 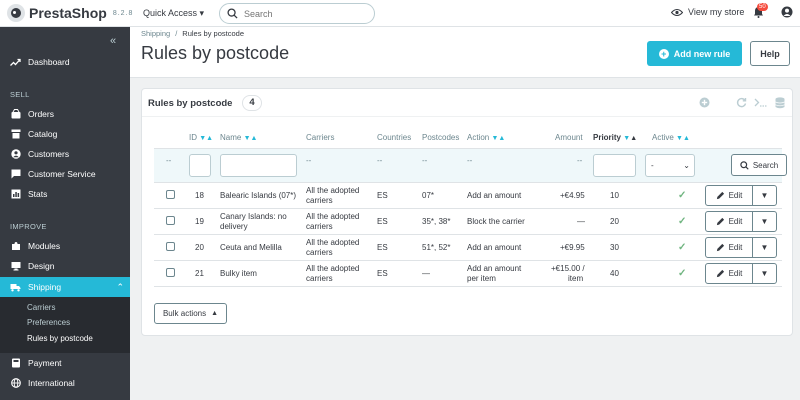 What do you see at coordinates (215, 313) in the screenshot?
I see `caret-up-icon: ▲` at bounding box center [215, 313].